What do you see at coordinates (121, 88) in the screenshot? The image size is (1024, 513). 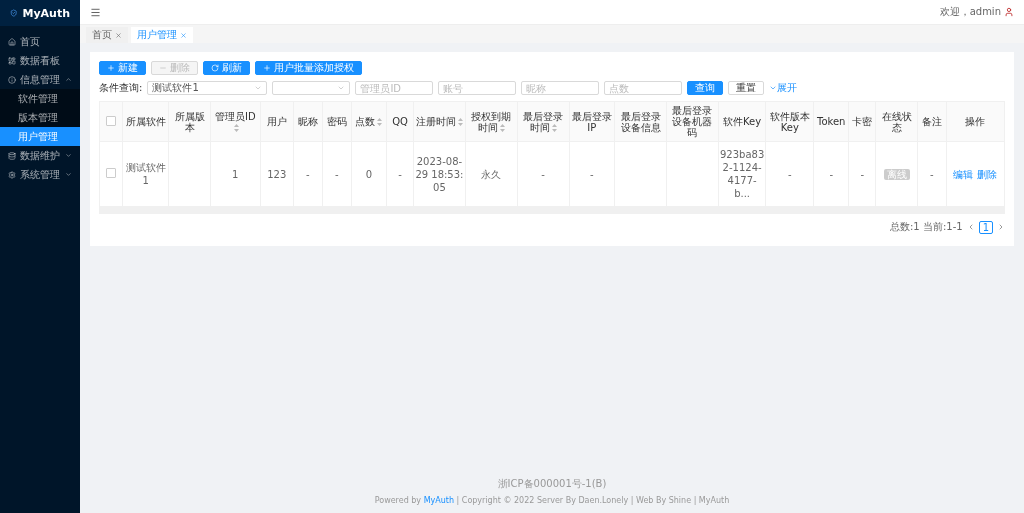 I see `filter-label: 条件查询:` at bounding box center [121, 88].